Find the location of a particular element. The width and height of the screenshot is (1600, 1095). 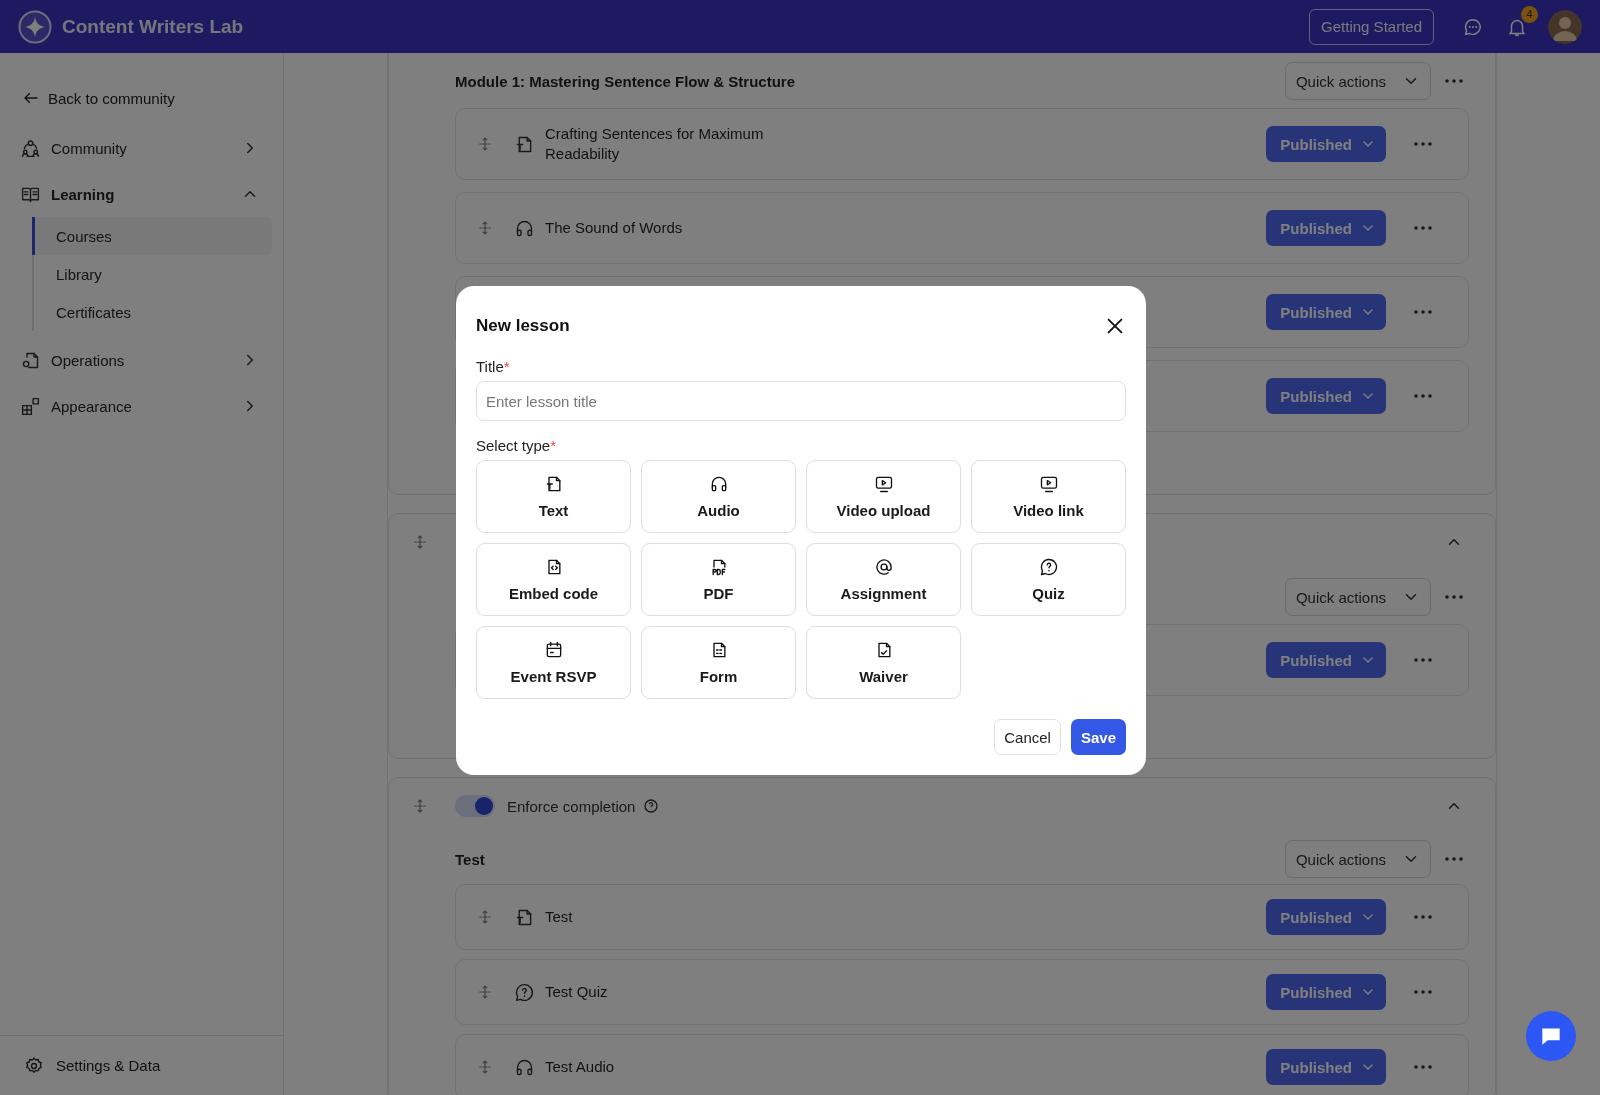

module-title: Test is located at coordinates (470, 859).